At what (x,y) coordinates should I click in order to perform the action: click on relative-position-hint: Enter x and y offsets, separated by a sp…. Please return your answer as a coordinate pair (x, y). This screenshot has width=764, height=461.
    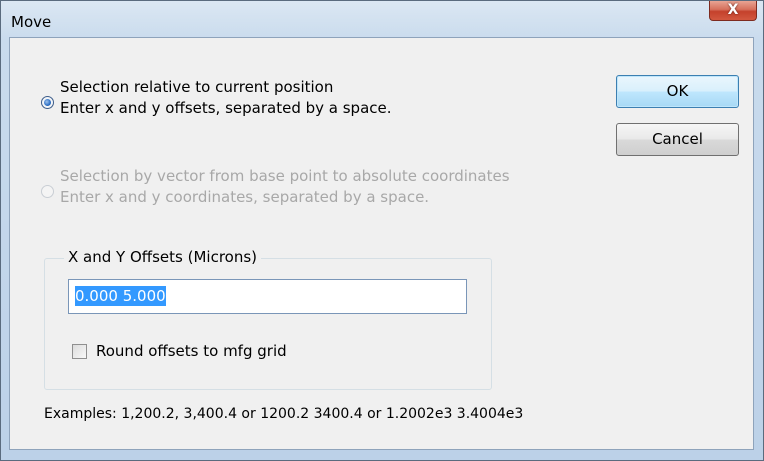
    Looking at the image, I should click on (226, 108).